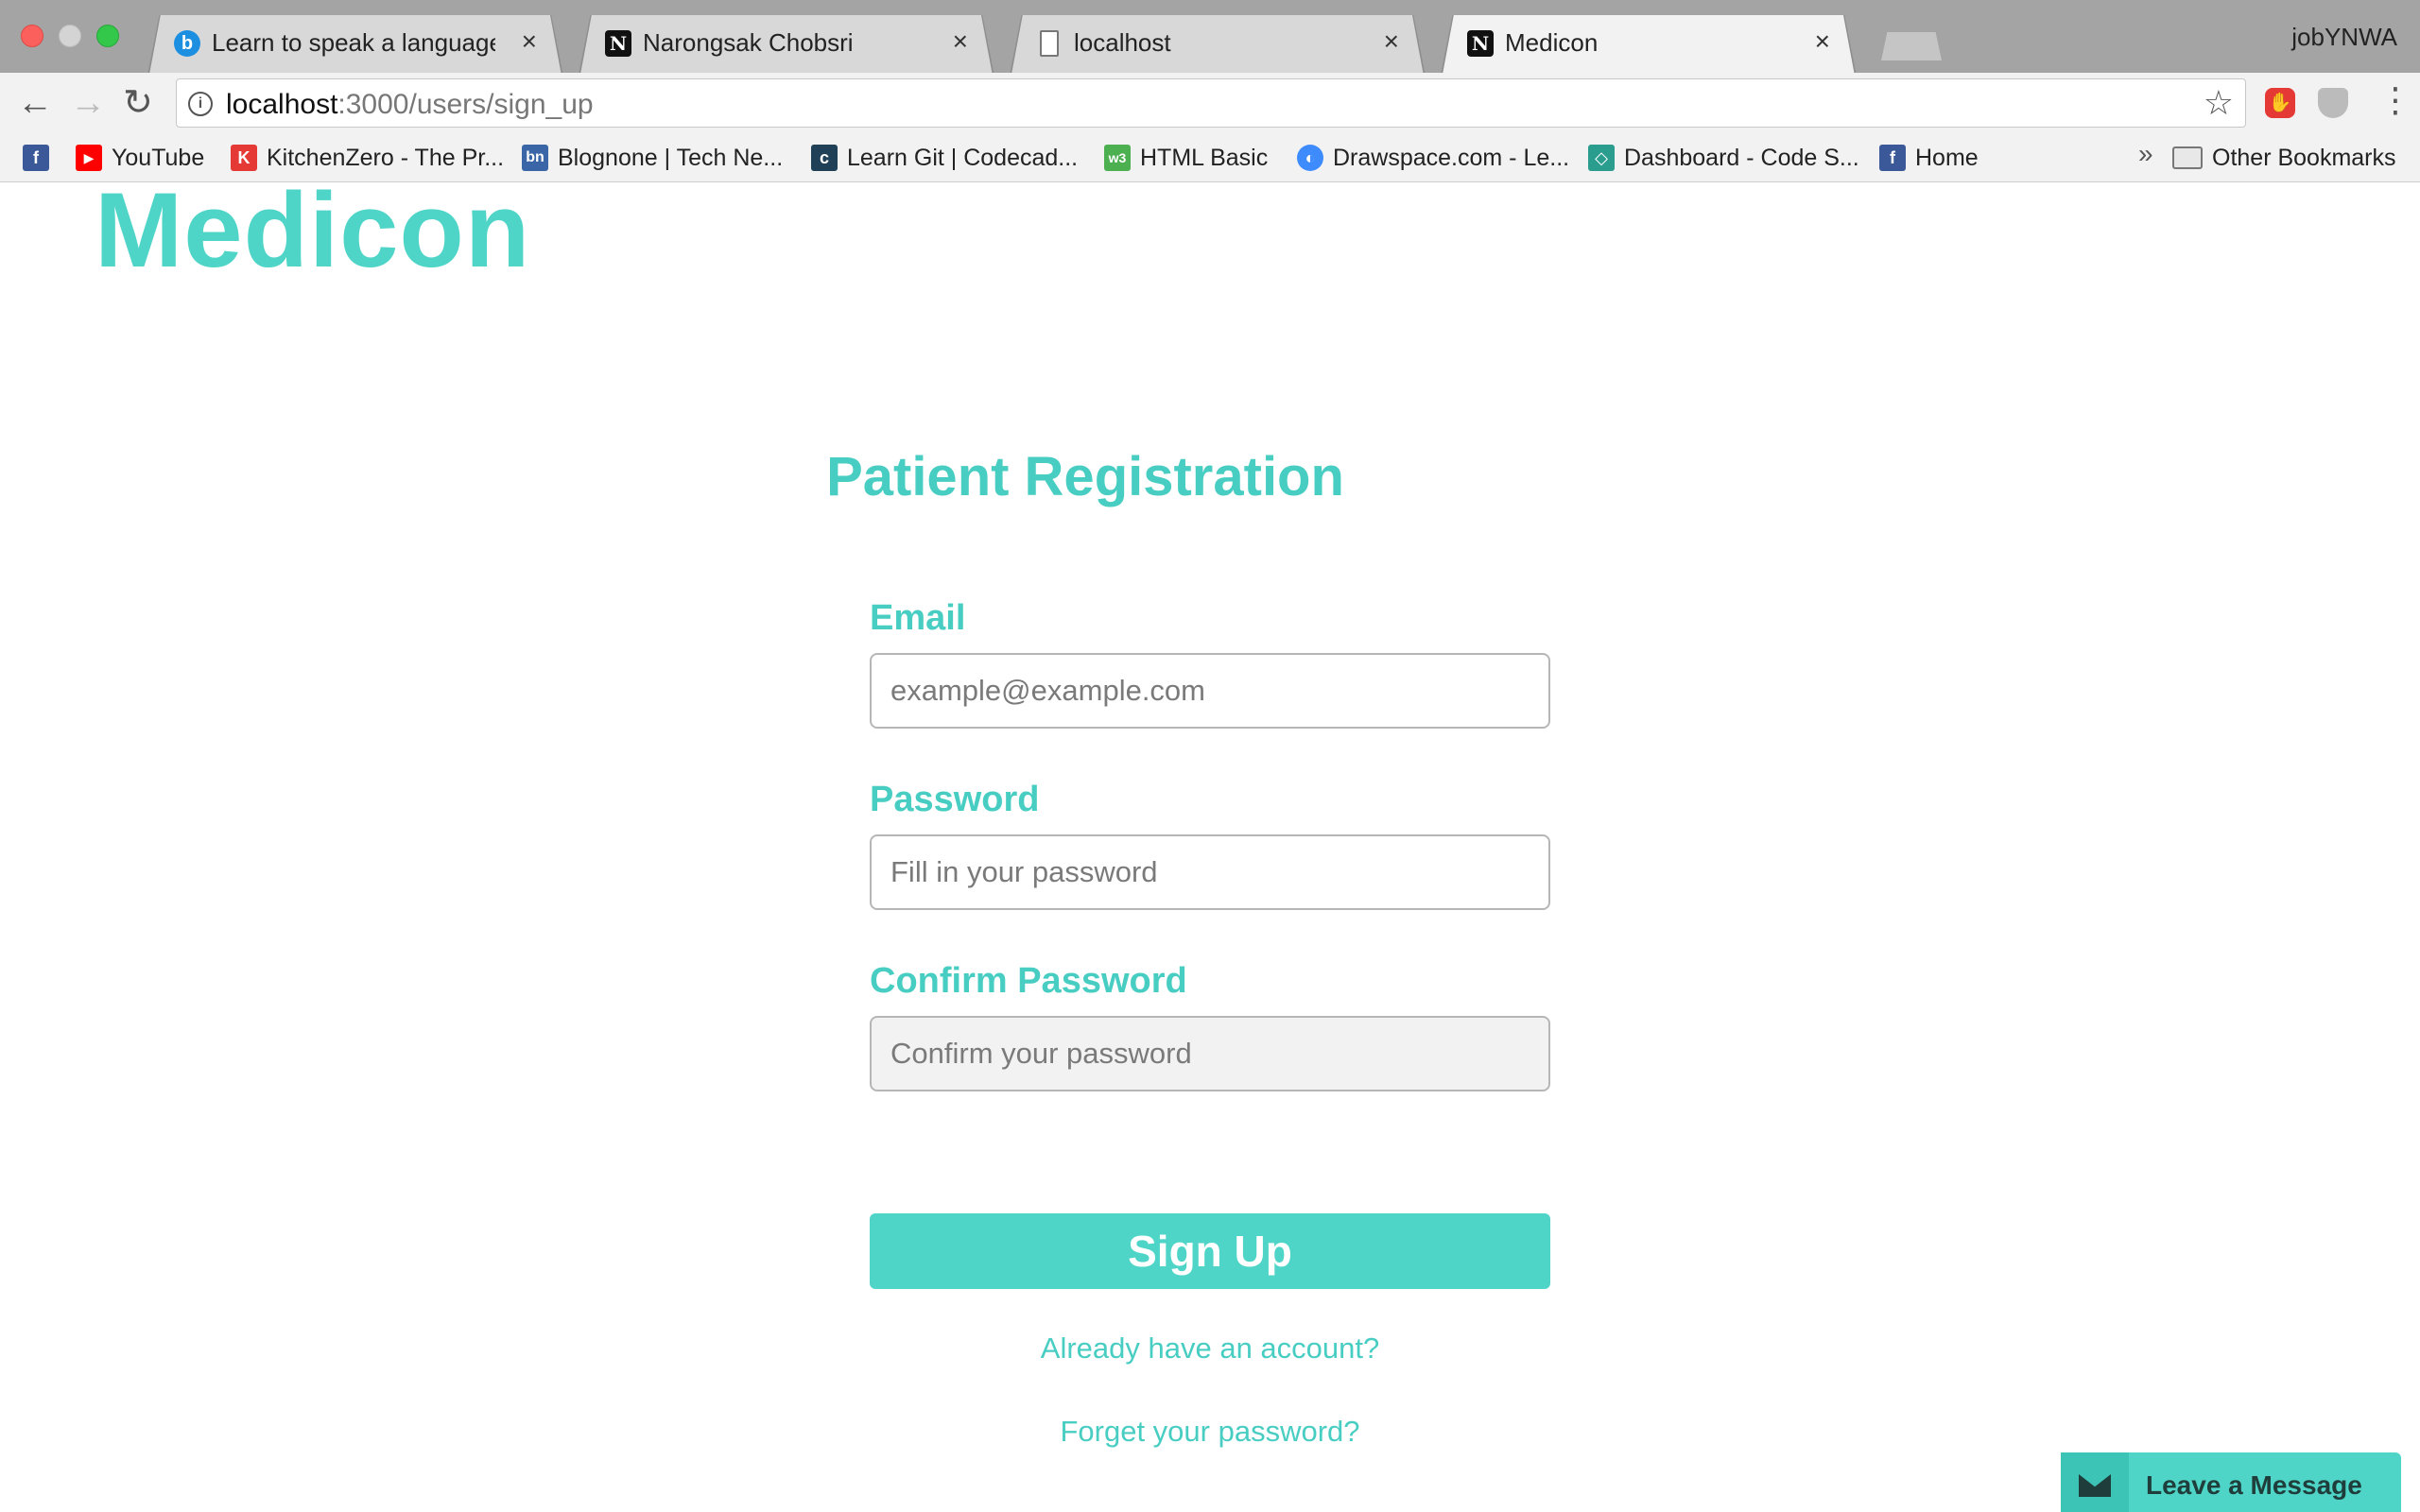  I want to click on bookmarks-overflow-icon: », so click(2145, 154).